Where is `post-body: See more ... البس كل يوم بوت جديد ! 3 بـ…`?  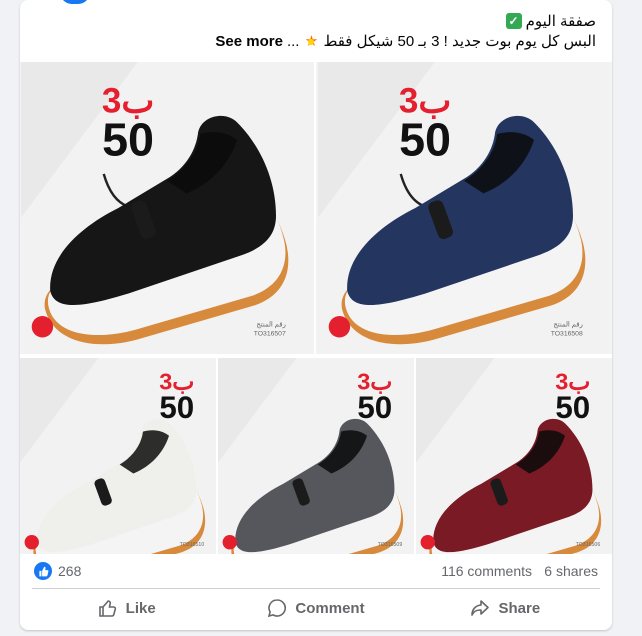 post-body: See more ... البس كل يوم بوت جديد ! 3 بـ… is located at coordinates (405, 41).